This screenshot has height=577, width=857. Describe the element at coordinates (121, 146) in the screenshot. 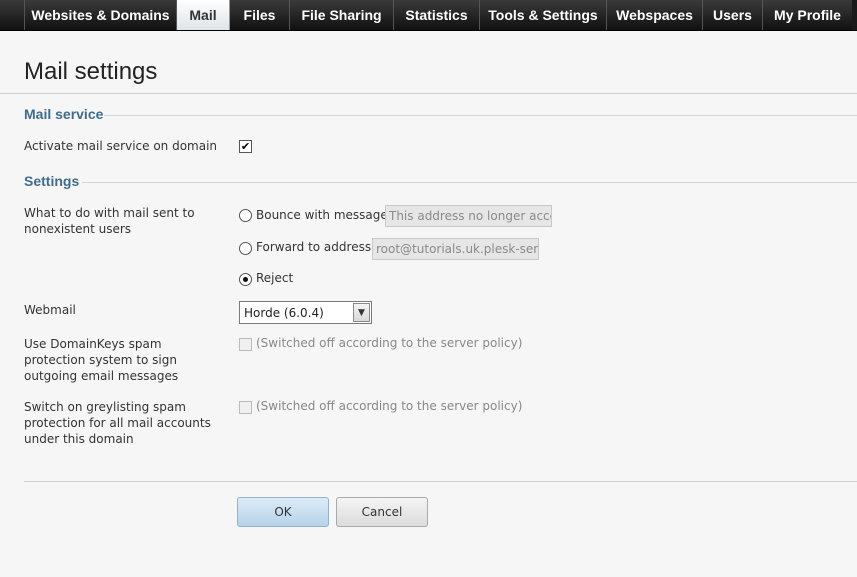

I see `activate-mail-label: Activate mail service on domain` at that location.